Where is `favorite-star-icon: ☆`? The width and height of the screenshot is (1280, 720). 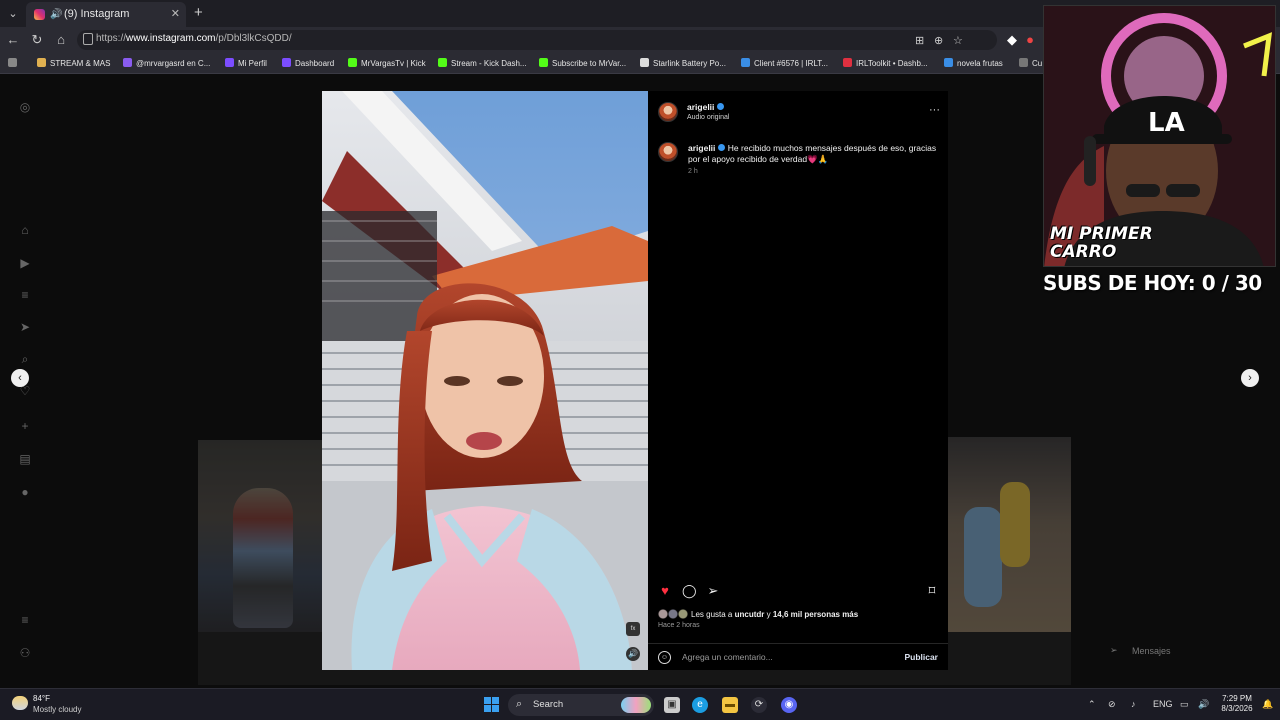 favorite-star-icon: ☆ is located at coordinates (958, 40).